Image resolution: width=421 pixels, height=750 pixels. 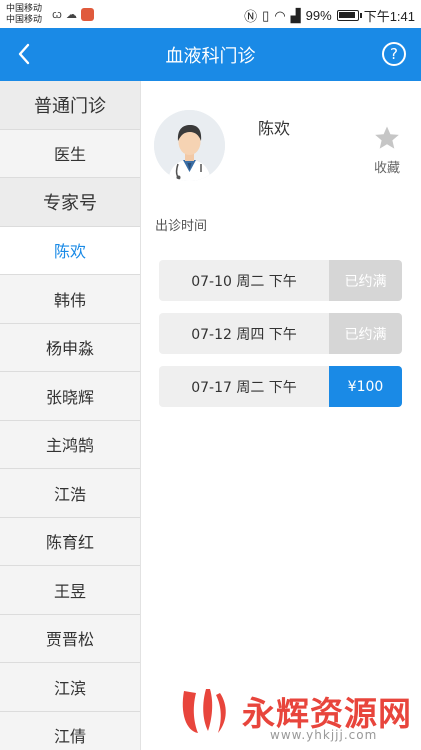 I want to click on slot-time: 07-12 周四 下午, so click(x=244, y=333).